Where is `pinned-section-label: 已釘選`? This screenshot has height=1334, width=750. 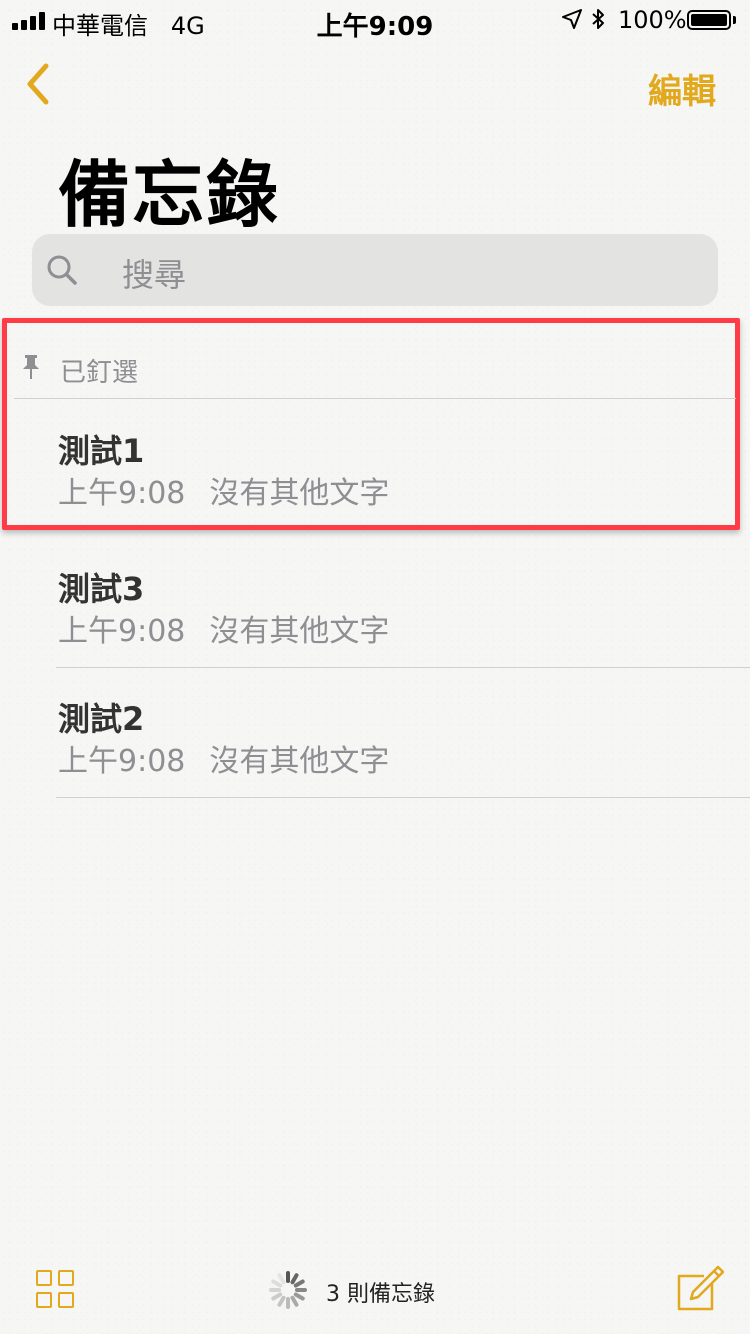 pinned-section-label: 已釘選 is located at coordinates (99, 373).